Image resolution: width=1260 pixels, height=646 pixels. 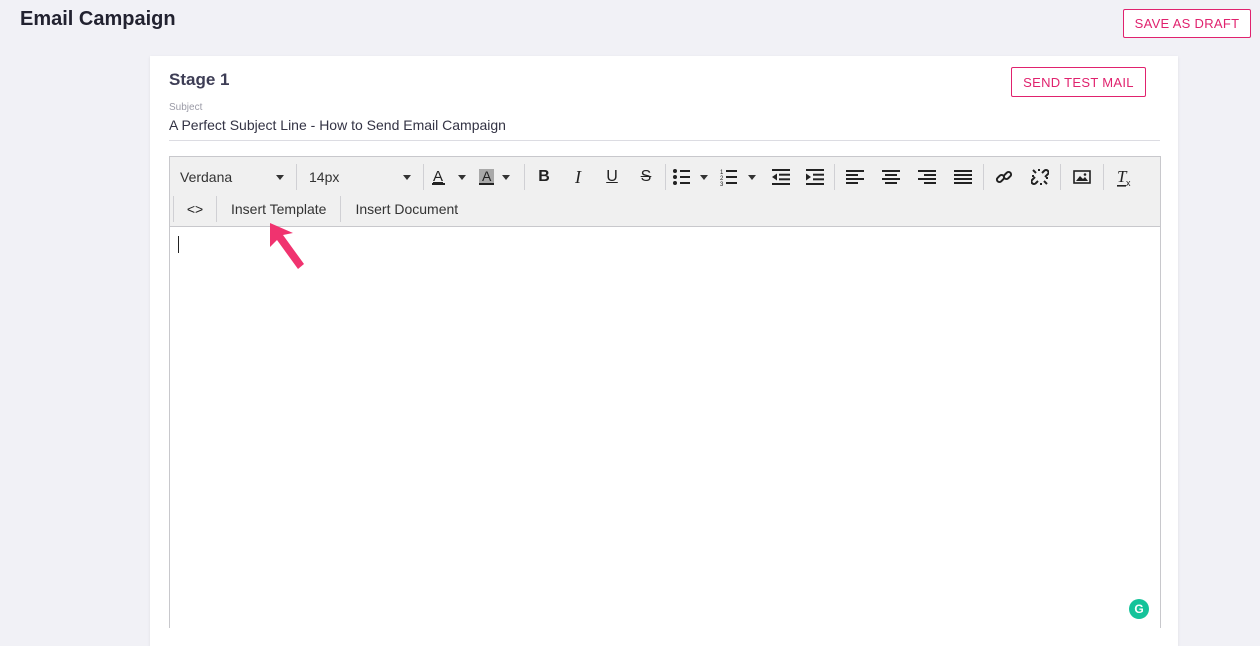 I want to click on bullet-list-button, so click(x=692, y=177).